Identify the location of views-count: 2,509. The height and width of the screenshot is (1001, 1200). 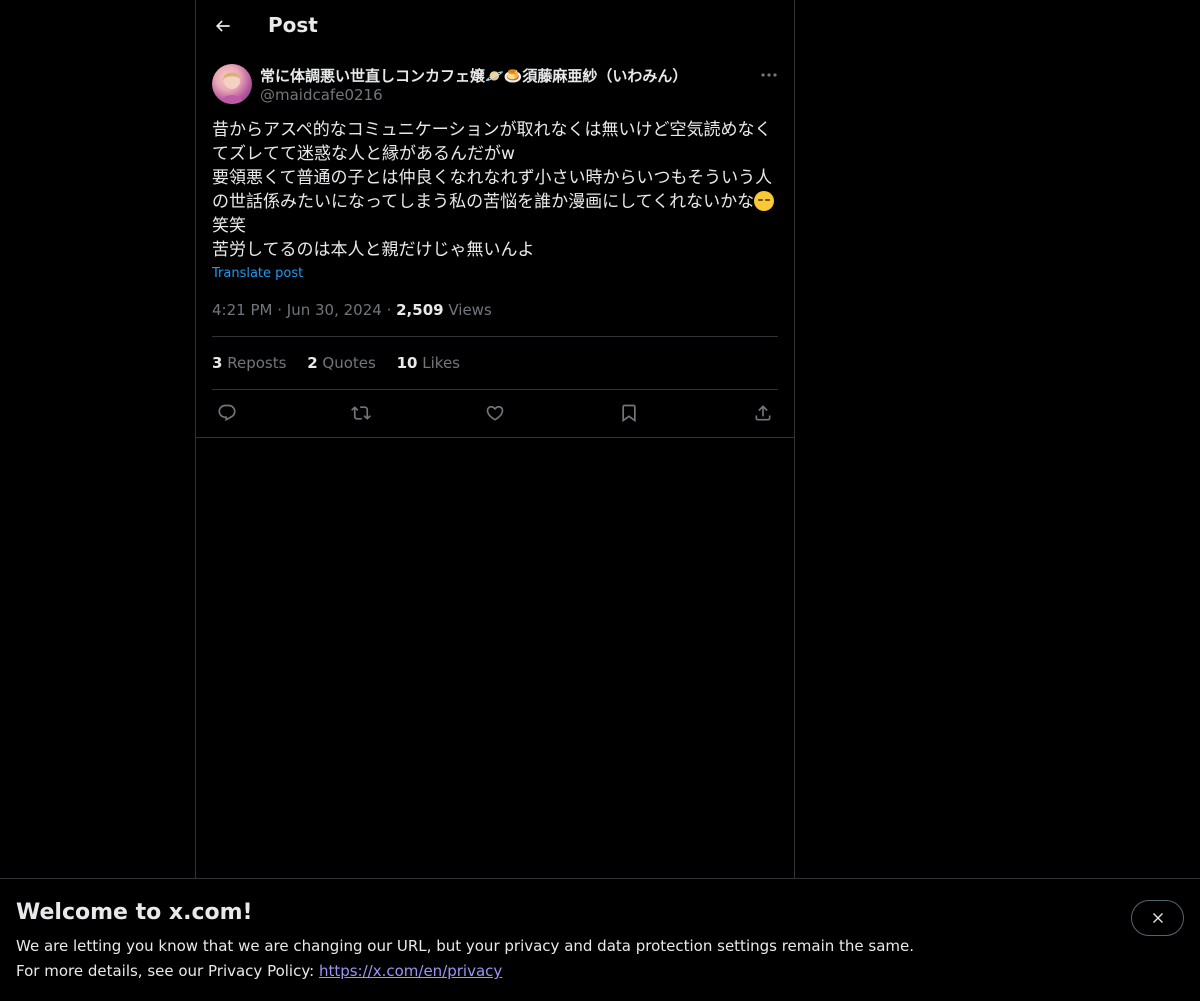
(420, 310).